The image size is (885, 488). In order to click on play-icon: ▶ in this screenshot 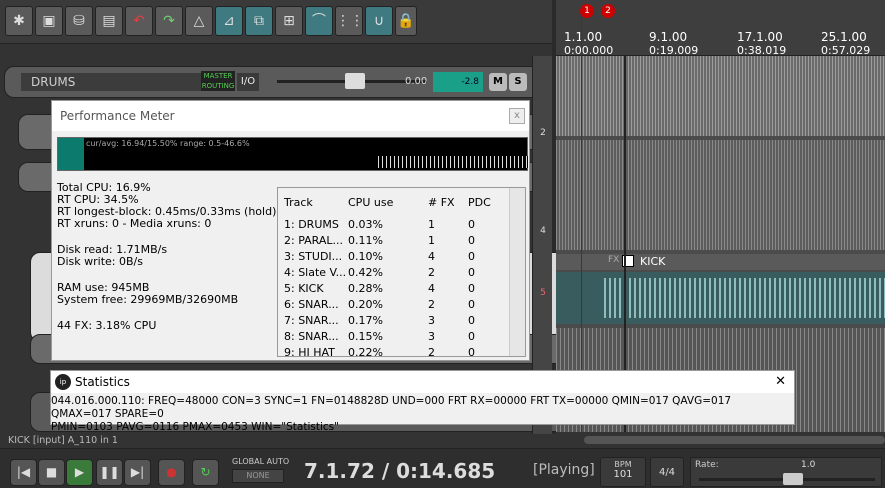, I will do `click(79, 472)`.